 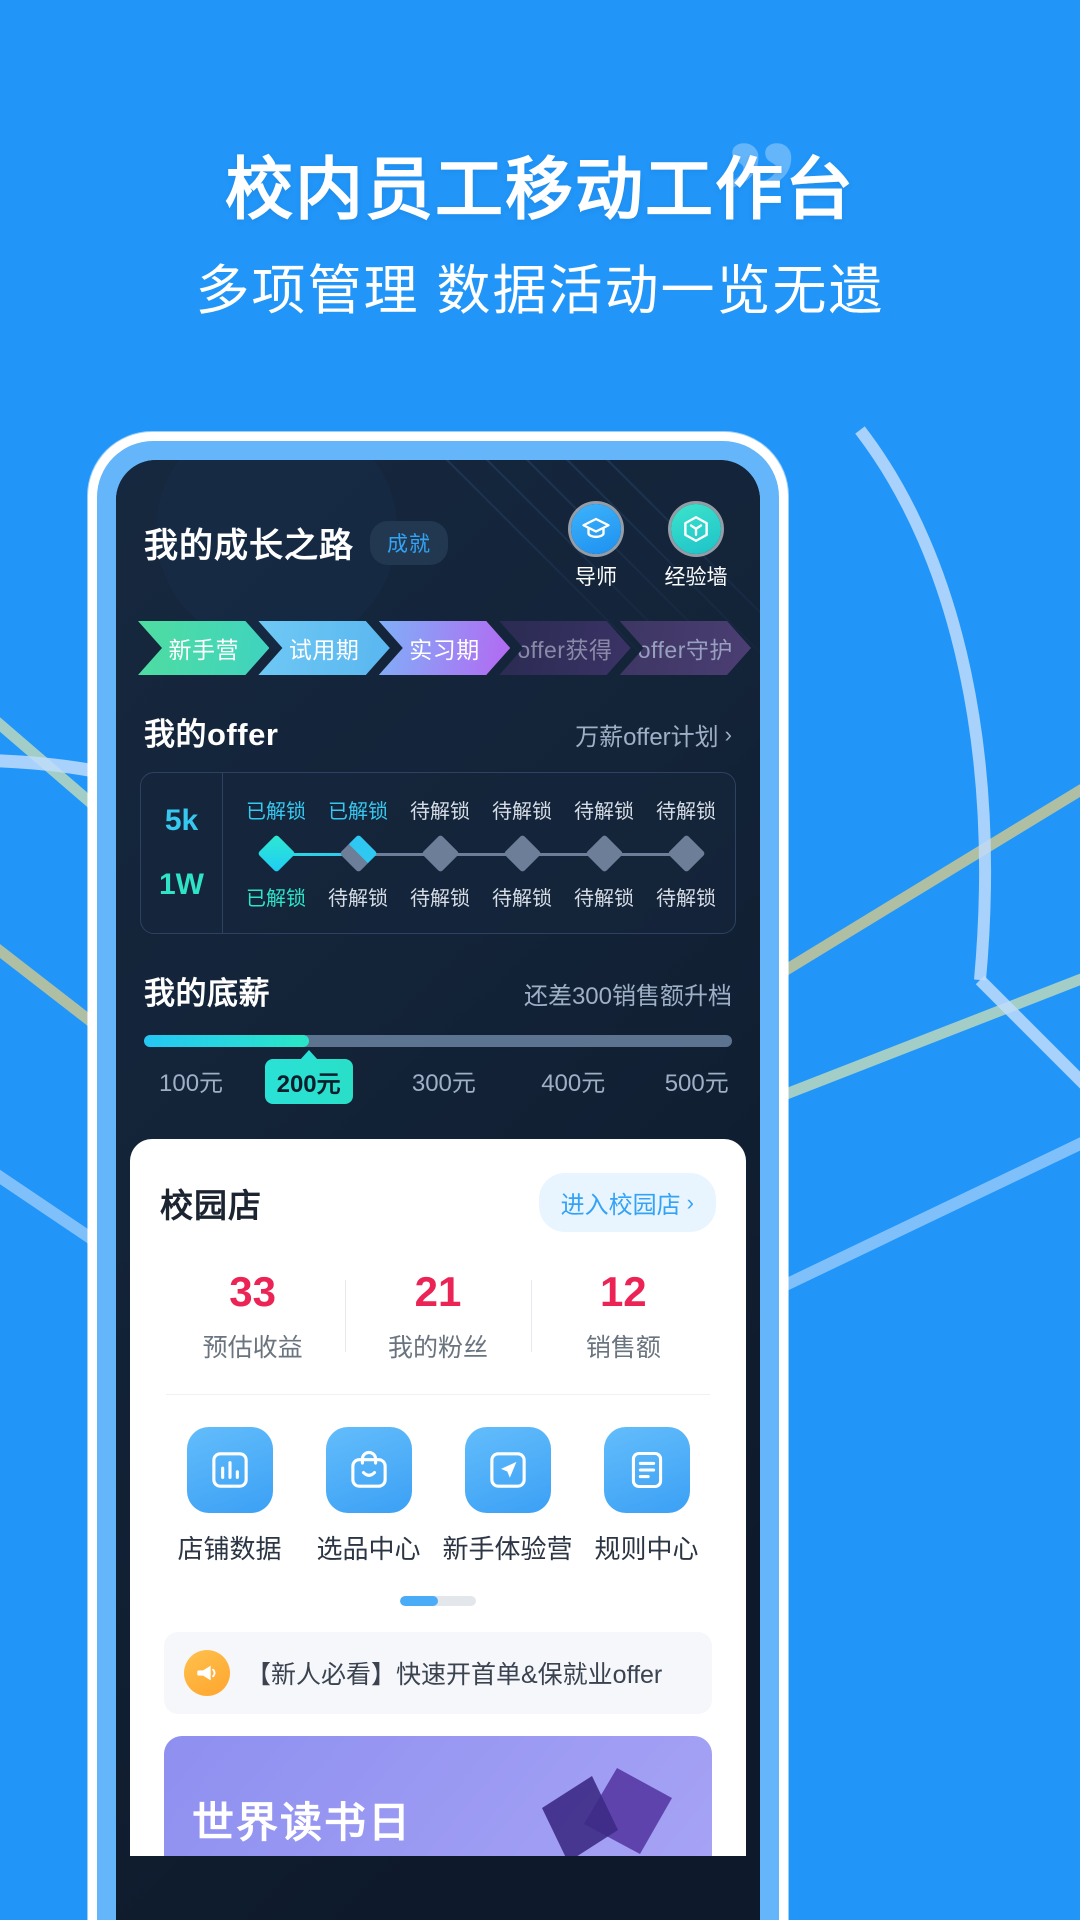 I want to click on stage-item-3: 实习期, so click(x=444, y=648).